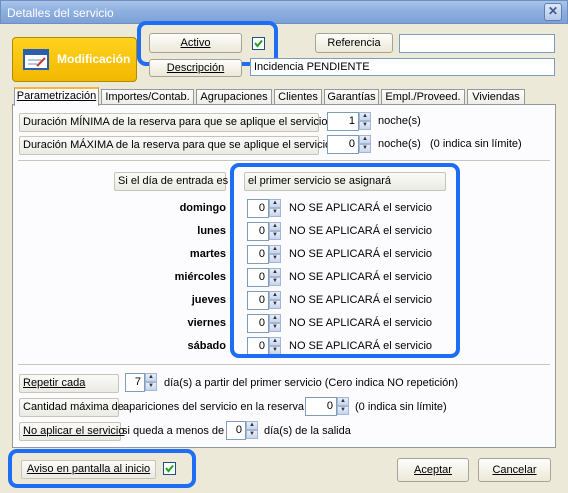 The height and width of the screenshot is (493, 568). What do you see at coordinates (60, 13) in the screenshot?
I see `window-title: Detalles del servicio` at bounding box center [60, 13].